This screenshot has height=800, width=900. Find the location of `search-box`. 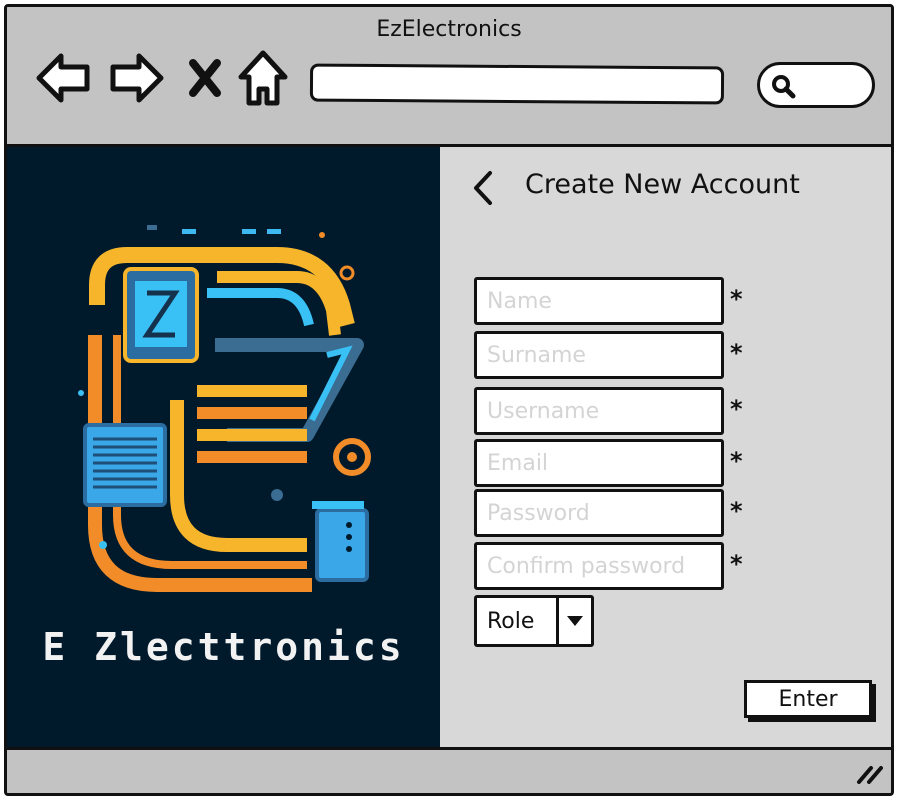

search-box is located at coordinates (816, 85).